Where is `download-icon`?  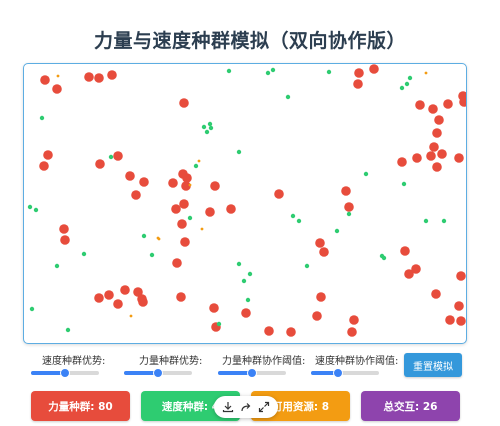
download-icon is located at coordinates (228, 407).